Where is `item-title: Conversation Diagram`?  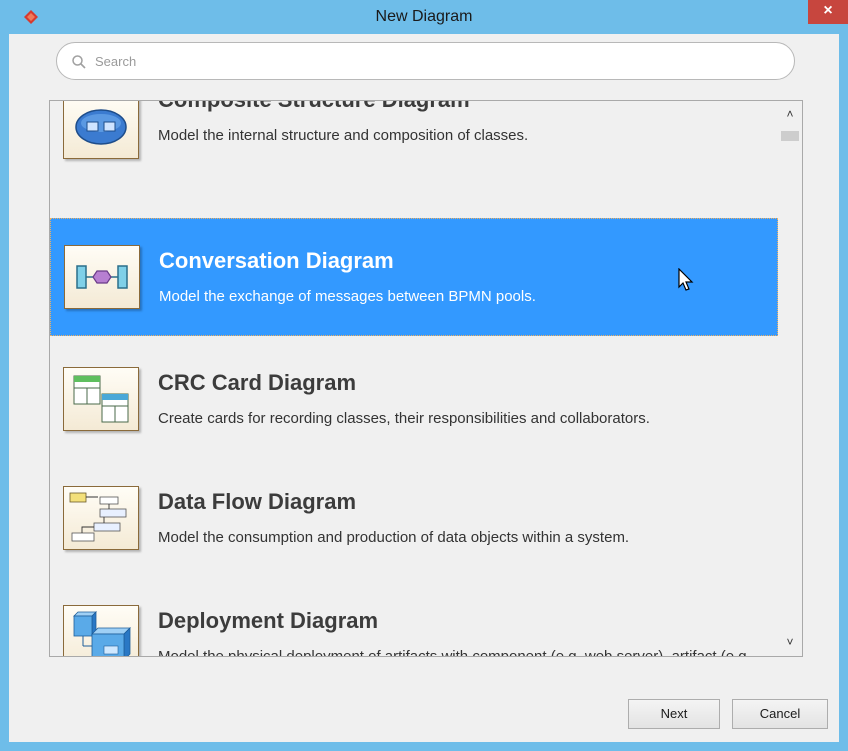 item-title: Conversation Diagram is located at coordinates (276, 260).